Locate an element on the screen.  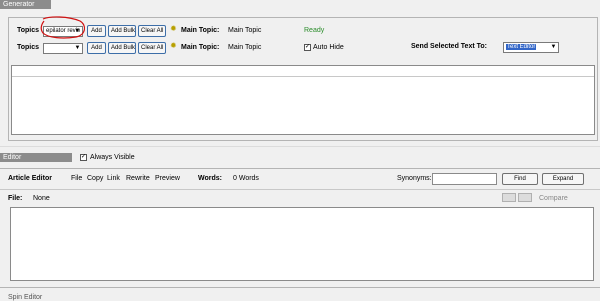
menu-rewrite: Rewrite is located at coordinates (138, 178).